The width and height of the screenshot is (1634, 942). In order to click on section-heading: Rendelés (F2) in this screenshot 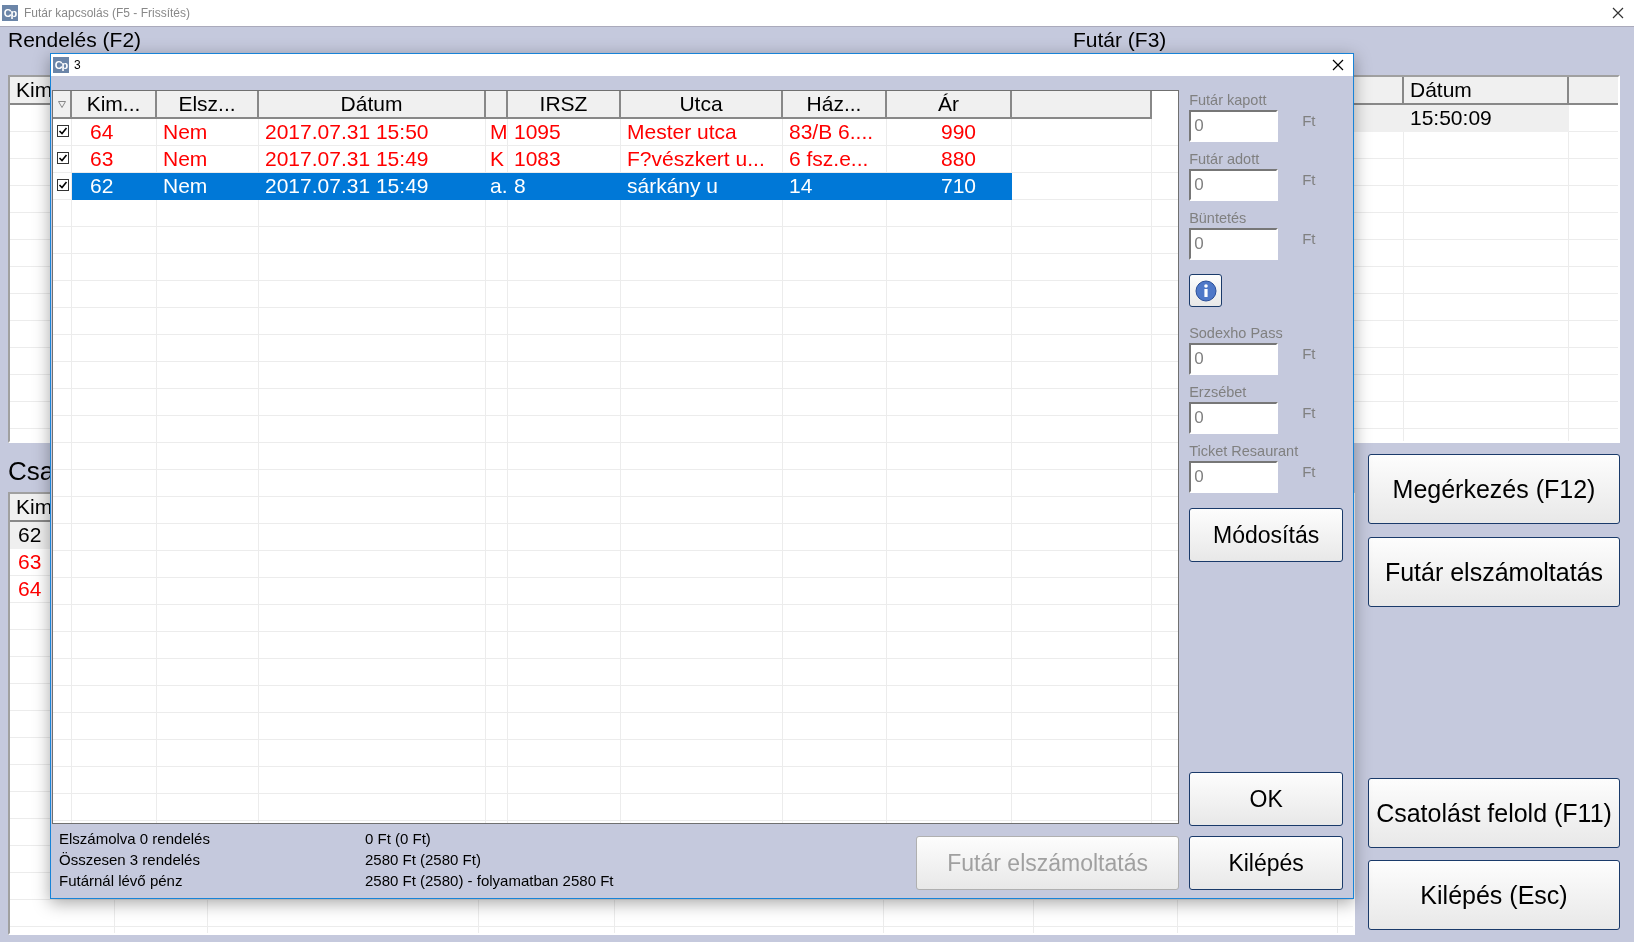, I will do `click(75, 39)`.